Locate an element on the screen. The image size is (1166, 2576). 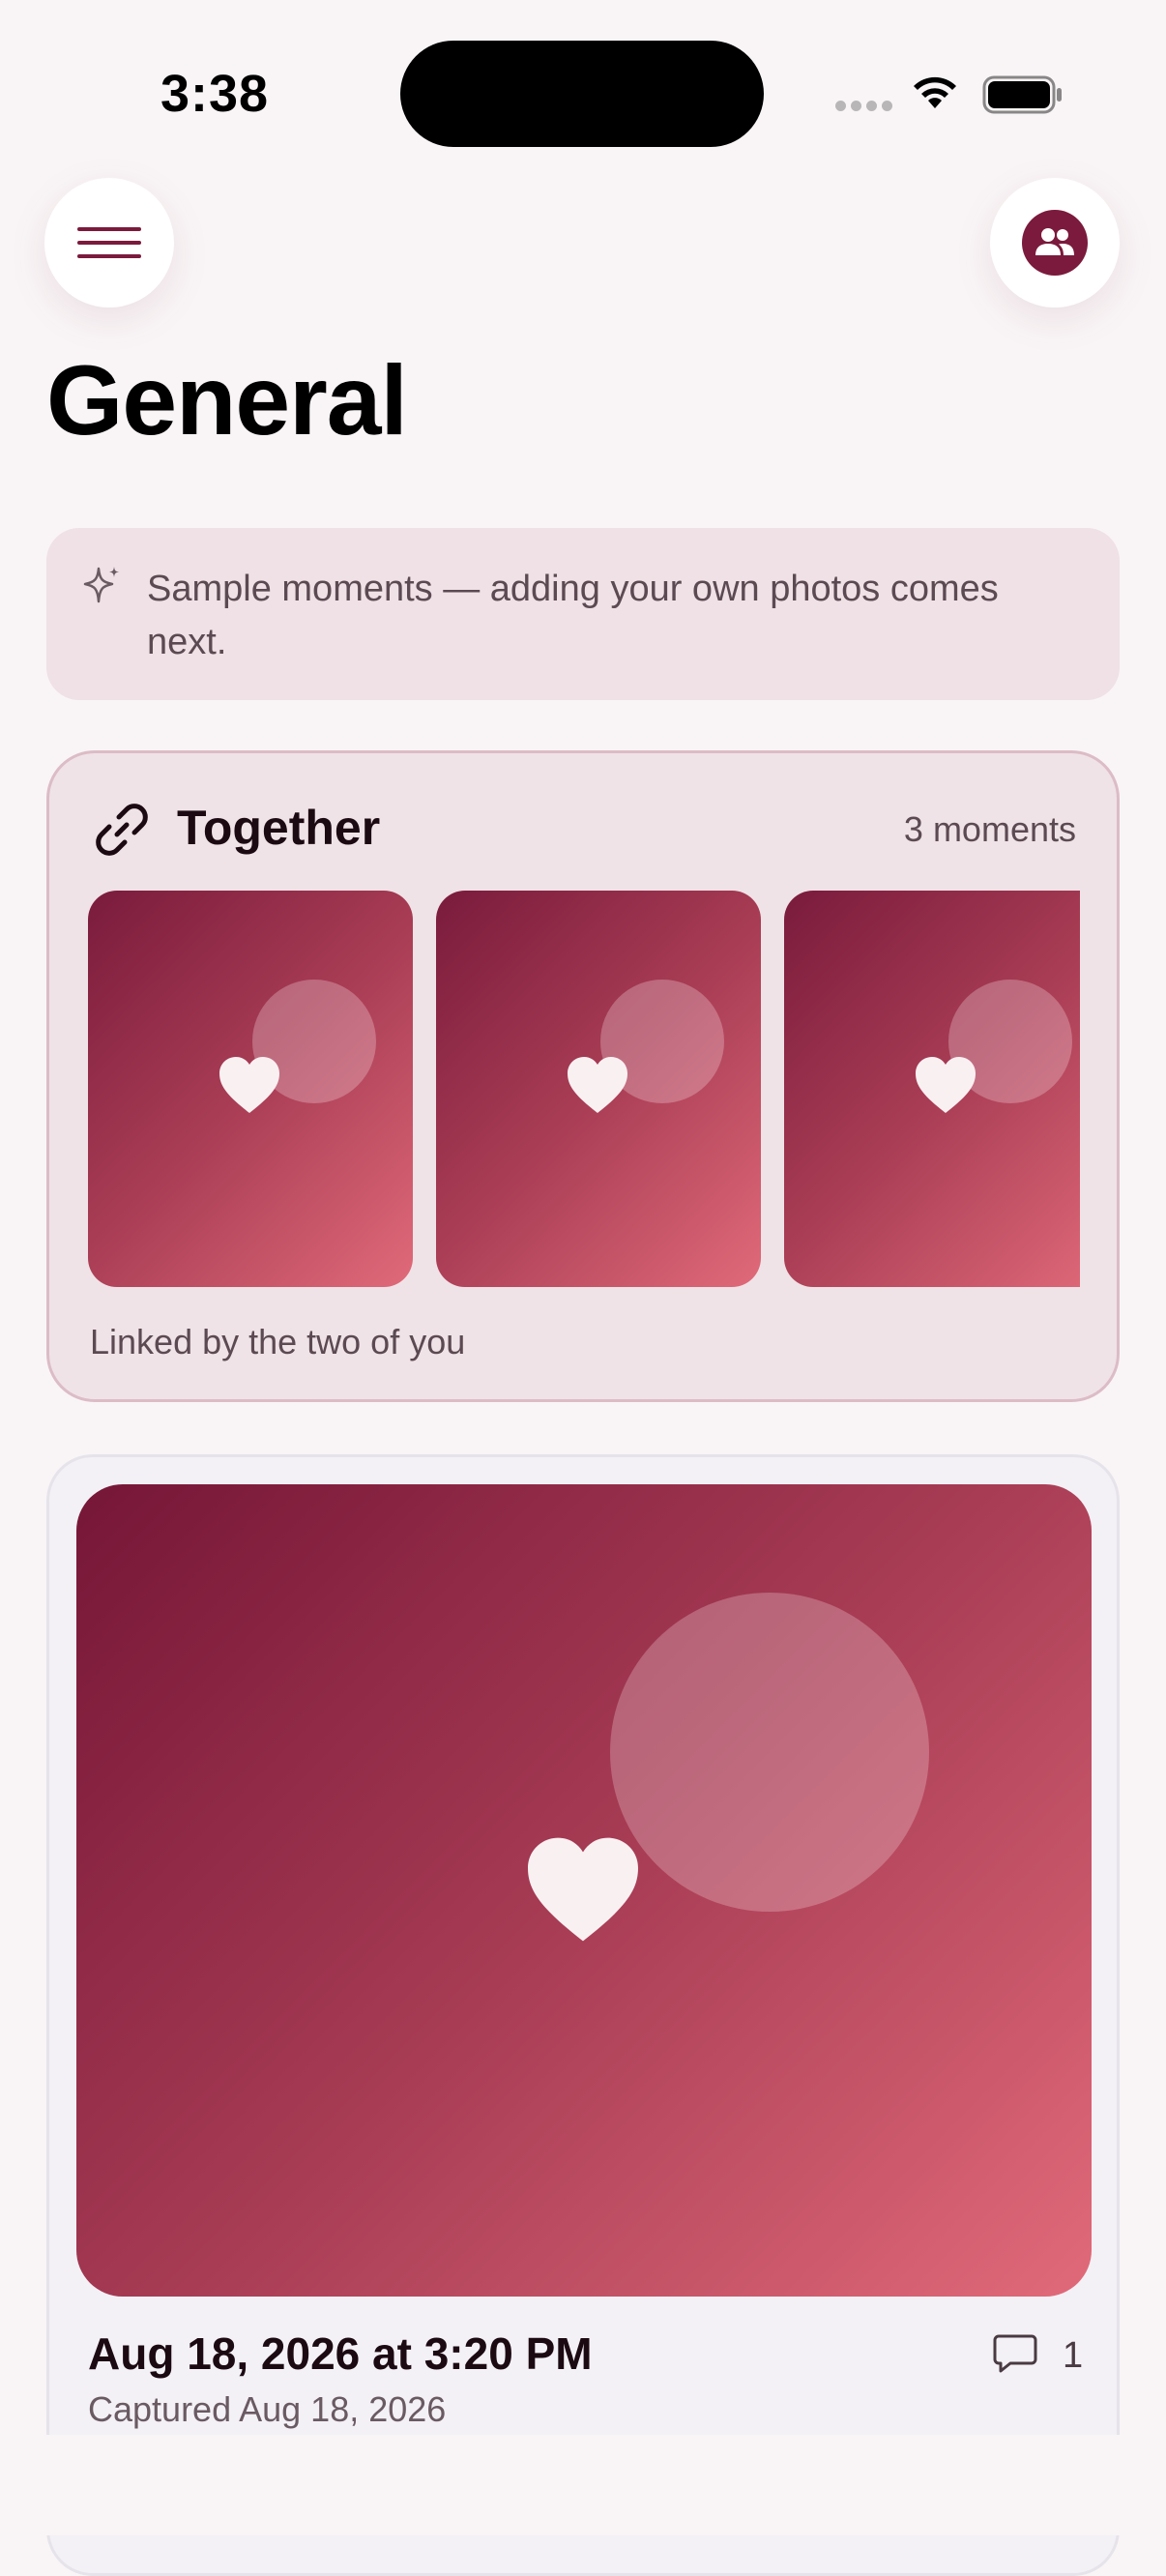
couple-icon is located at coordinates (1054, 241).